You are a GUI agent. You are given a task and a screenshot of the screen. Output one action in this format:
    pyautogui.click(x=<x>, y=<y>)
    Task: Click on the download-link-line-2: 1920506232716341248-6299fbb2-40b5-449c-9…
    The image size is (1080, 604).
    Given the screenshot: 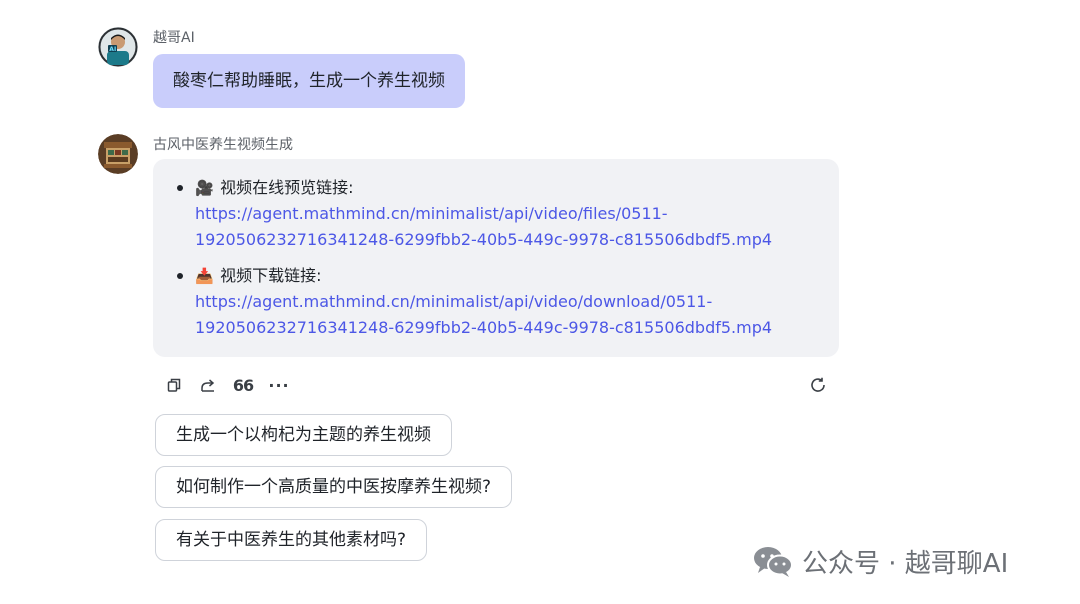 What is the action you would take?
    pyautogui.click(x=507, y=328)
    